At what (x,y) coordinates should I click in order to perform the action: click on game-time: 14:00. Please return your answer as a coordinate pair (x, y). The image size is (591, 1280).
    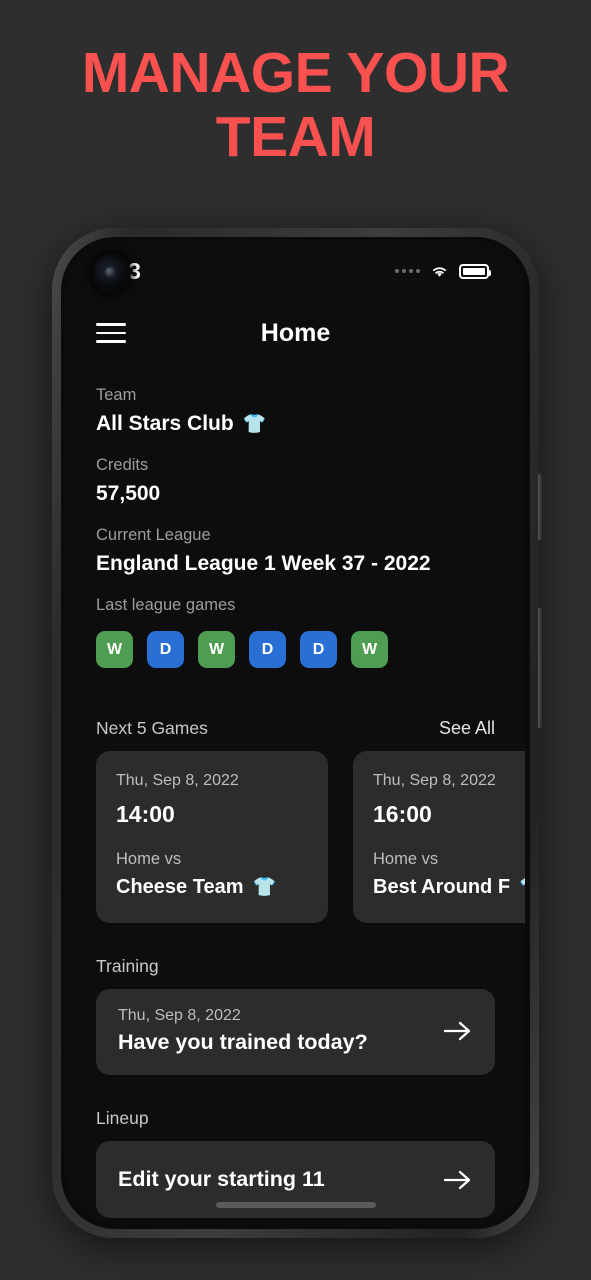
    Looking at the image, I should click on (145, 814).